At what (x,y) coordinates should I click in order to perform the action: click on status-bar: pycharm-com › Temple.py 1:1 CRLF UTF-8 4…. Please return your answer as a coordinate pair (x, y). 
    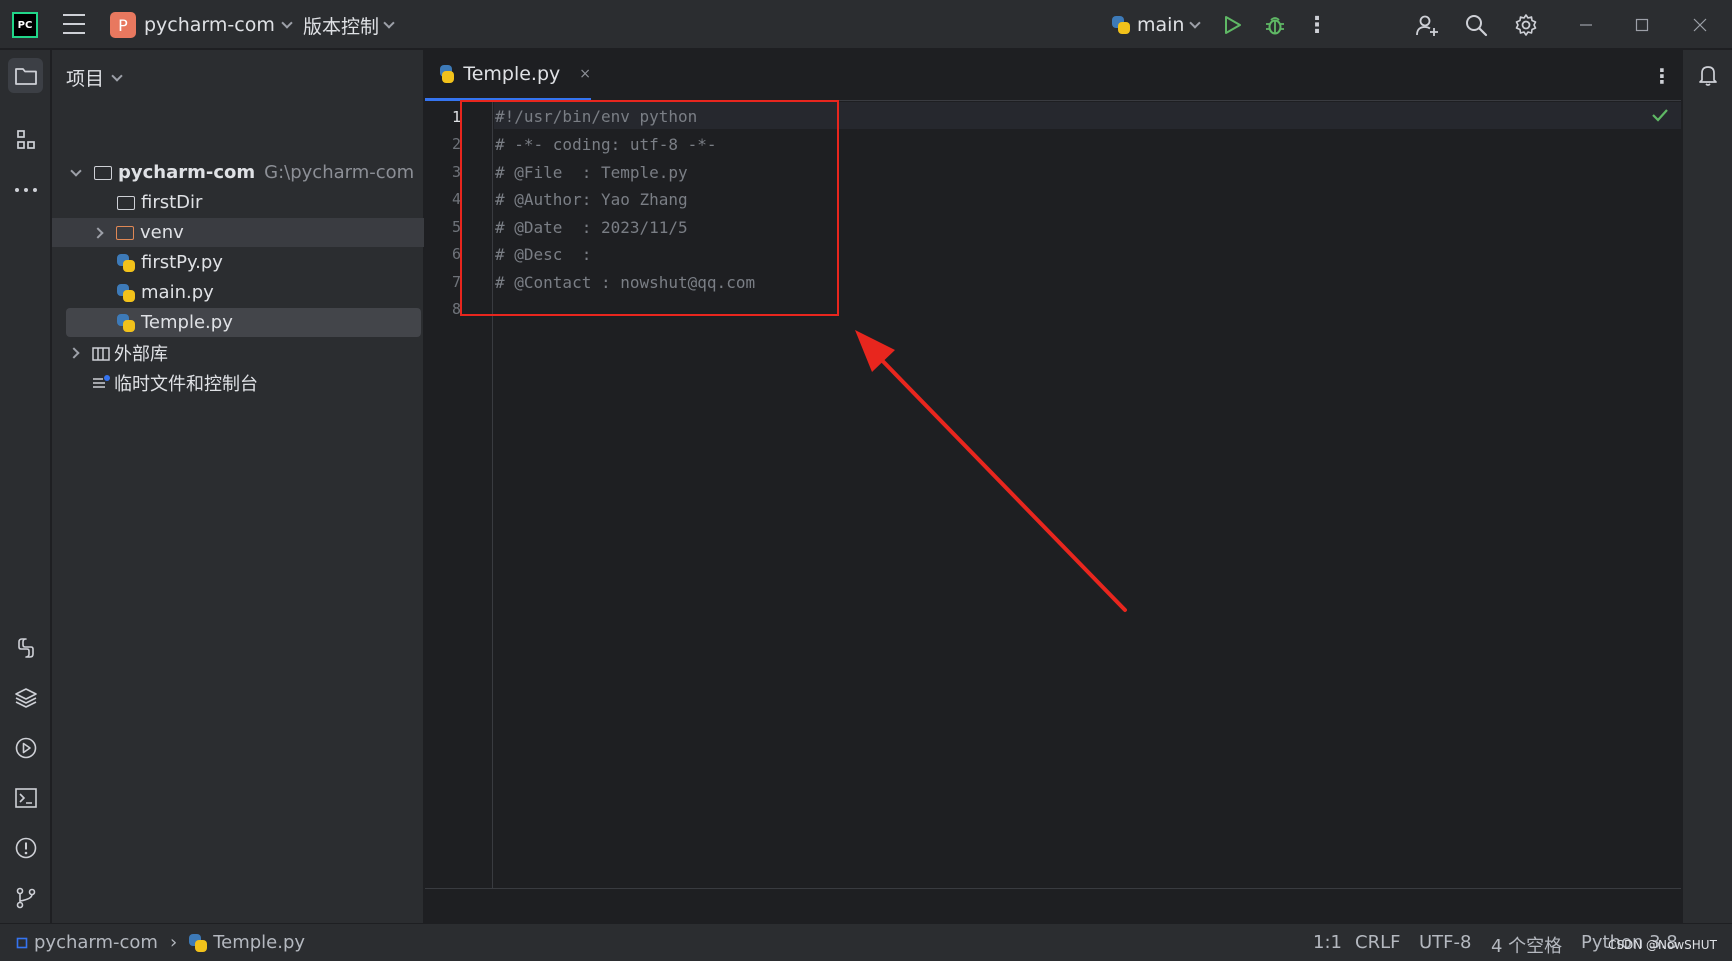
    Looking at the image, I should click on (866, 942).